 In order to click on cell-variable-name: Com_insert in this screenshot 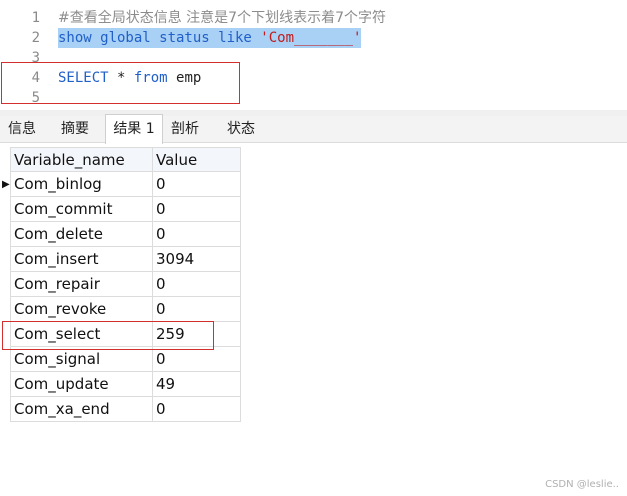, I will do `click(81, 259)`.